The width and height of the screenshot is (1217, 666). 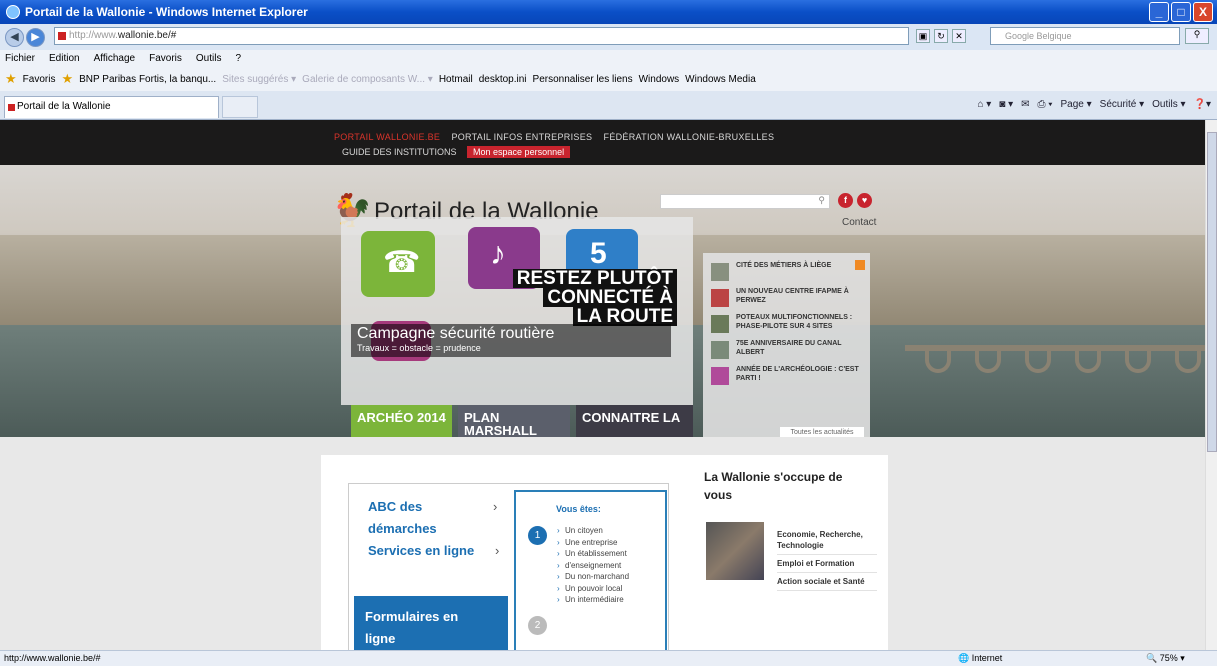 What do you see at coordinates (720, 79) in the screenshot?
I see `fav-windows-media: Windows Media` at bounding box center [720, 79].